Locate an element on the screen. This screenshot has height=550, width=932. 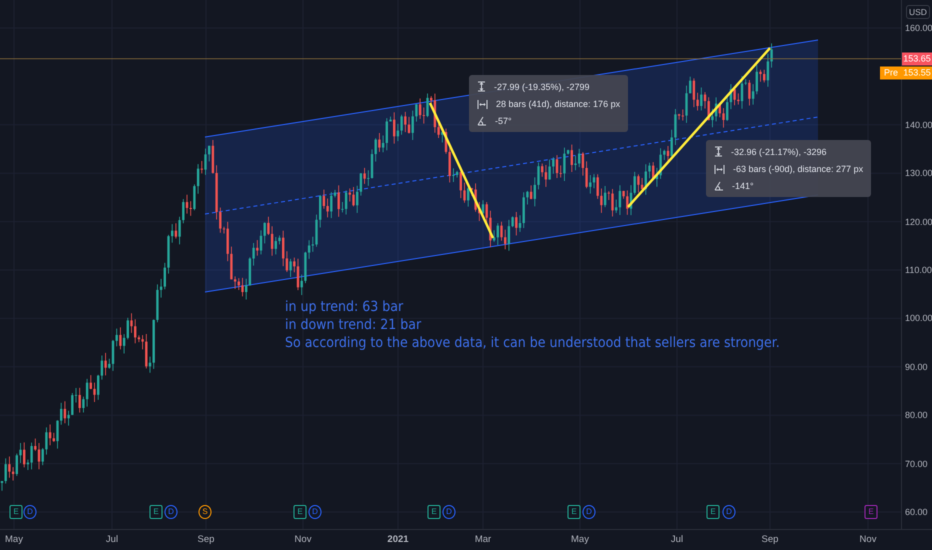
event-marker: S is located at coordinates (205, 512).